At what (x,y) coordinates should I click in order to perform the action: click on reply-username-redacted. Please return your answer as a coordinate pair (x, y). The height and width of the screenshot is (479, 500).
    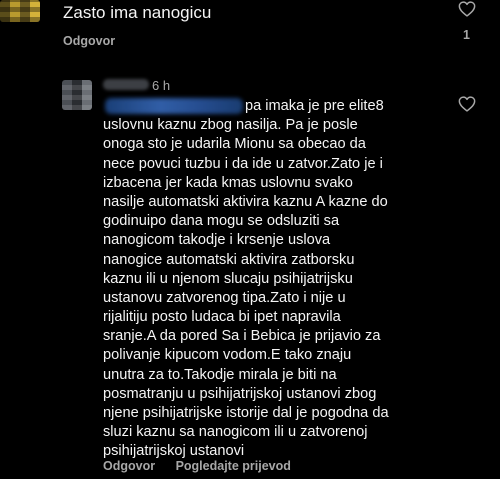
    Looking at the image, I should click on (126, 84).